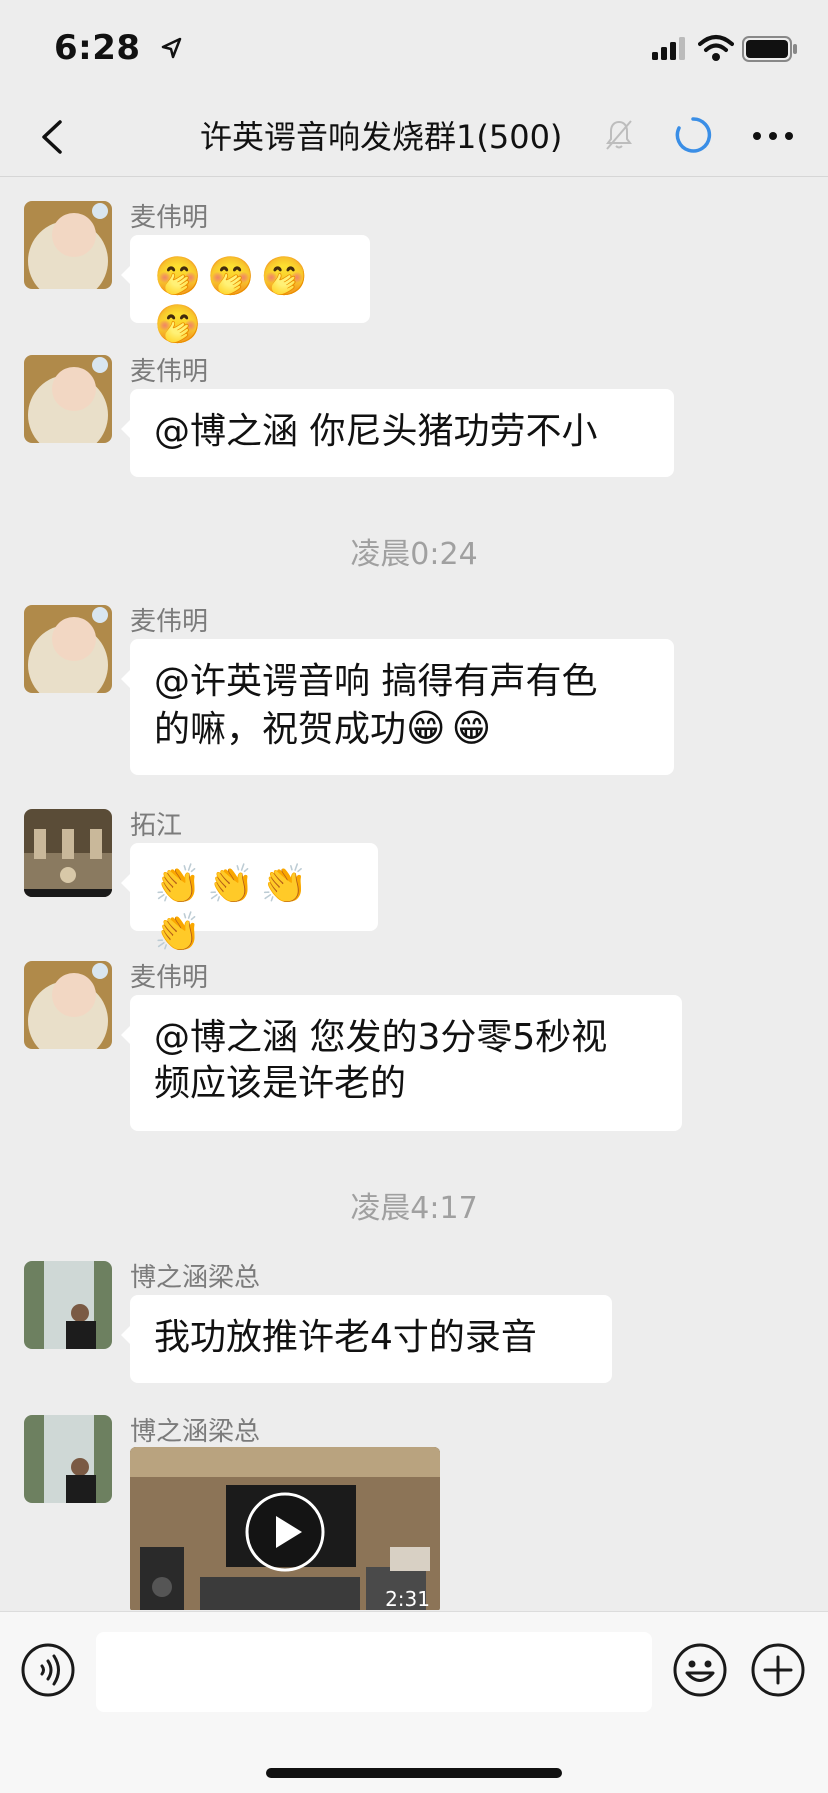 The width and height of the screenshot is (828, 1793). I want to click on wifi-icon, so click(716, 48).